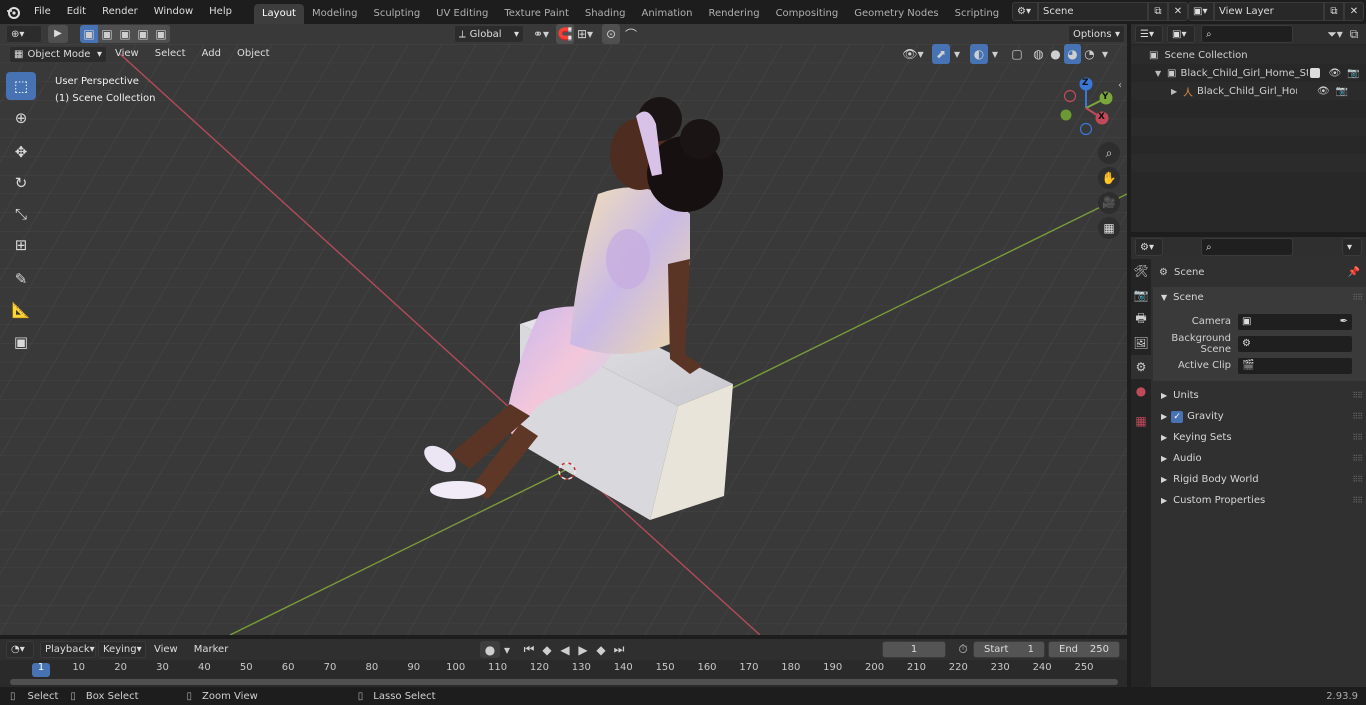 The width and height of the screenshot is (1366, 705). What do you see at coordinates (941, 54) in the screenshot?
I see `gizmo-toggle-icon: ⬈` at bounding box center [941, 54].